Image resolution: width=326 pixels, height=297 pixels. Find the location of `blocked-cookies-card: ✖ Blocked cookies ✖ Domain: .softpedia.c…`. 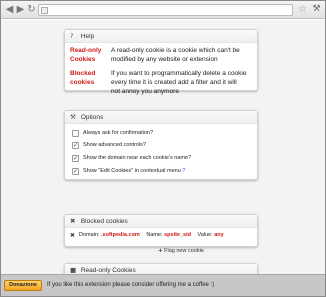

blocked-cookies-card: ✖ Blocked cookies ✖ Domain: .softpedia.c… is located at coordinates (161, 230).